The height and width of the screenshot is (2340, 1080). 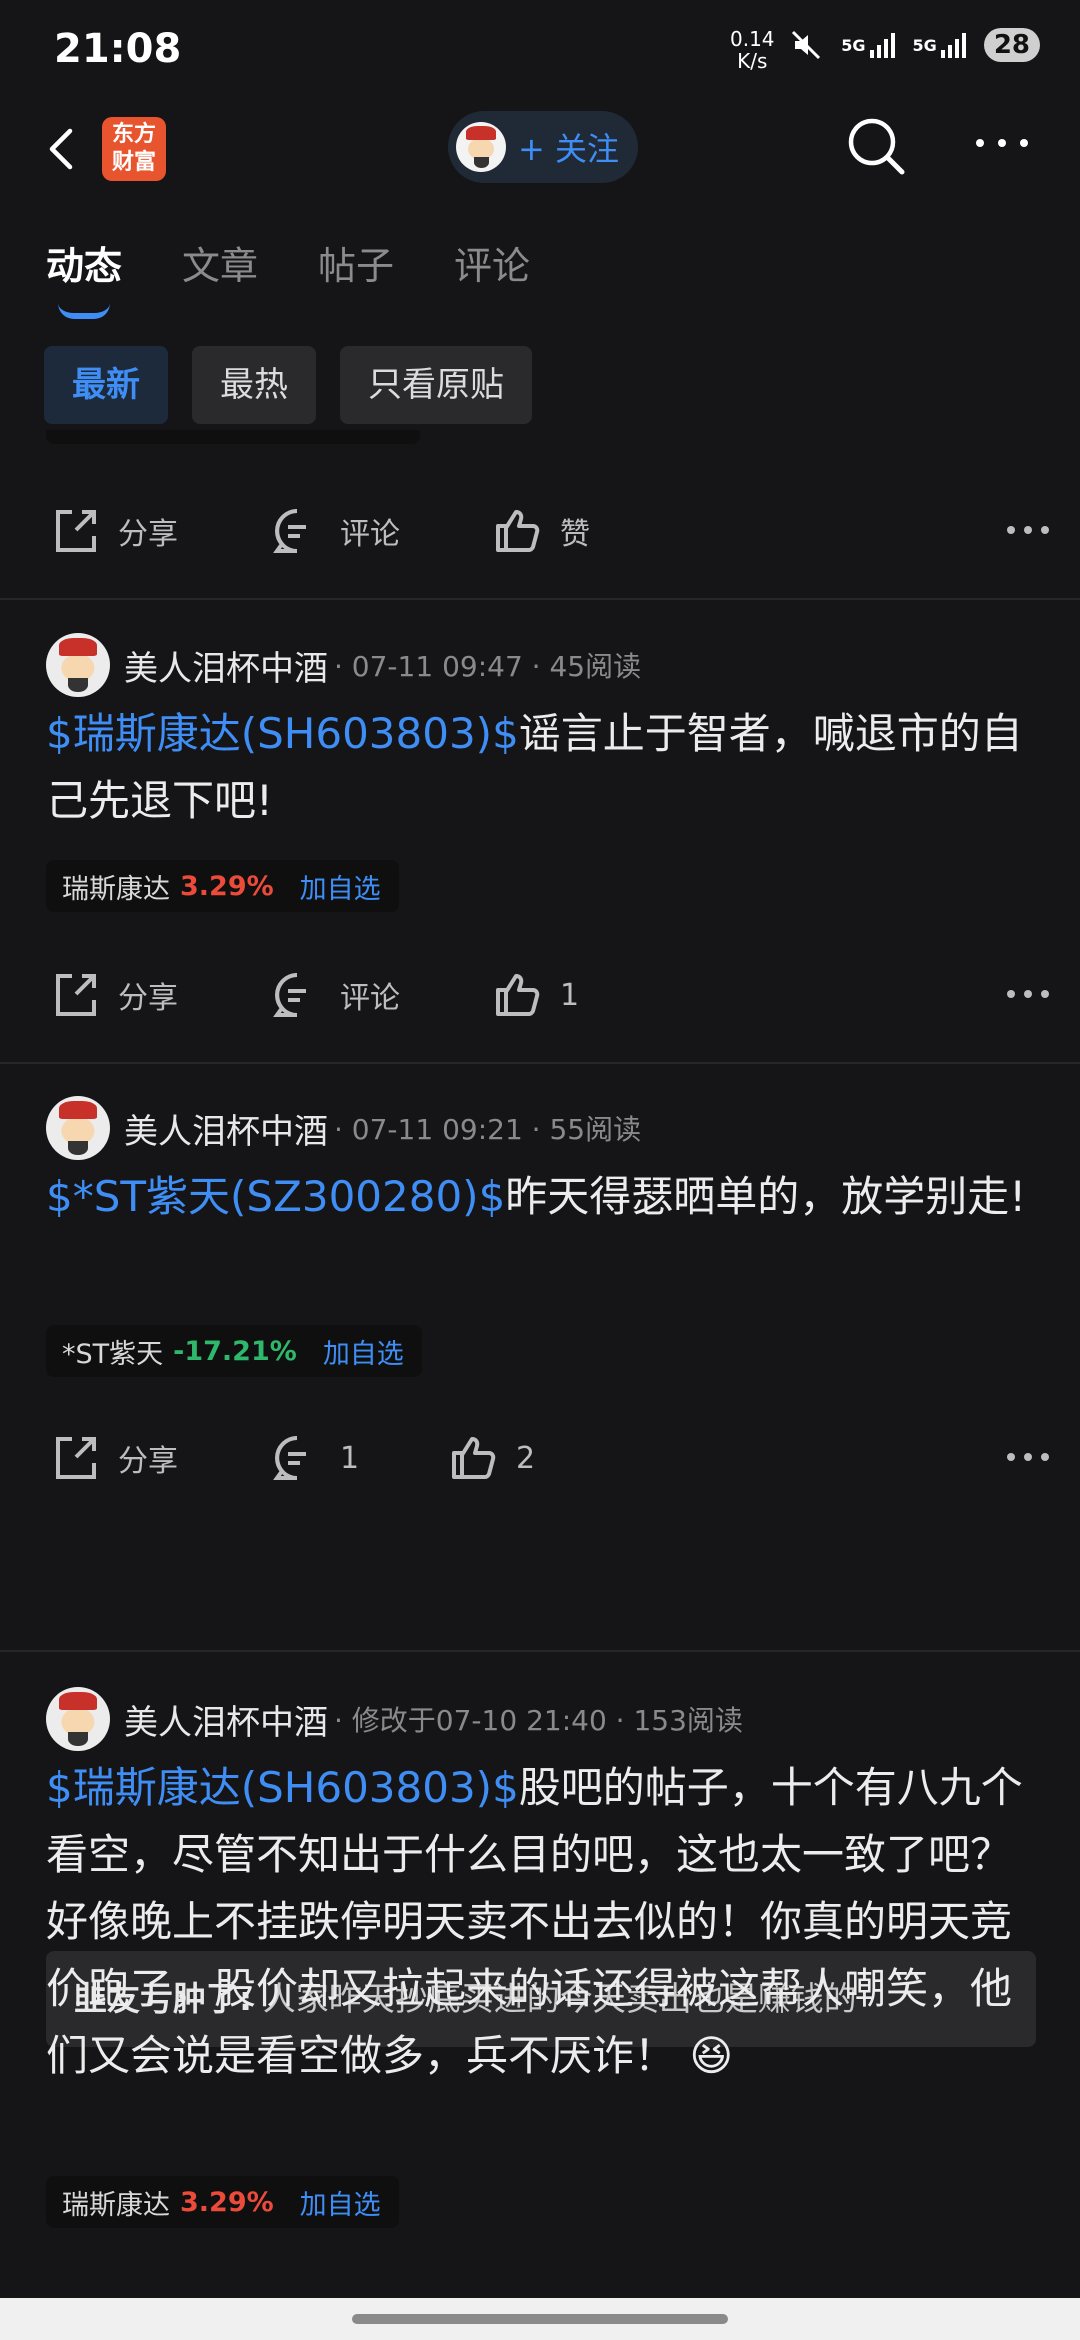 What do you see at coordinates (766, 1196) in the screenshot?
I see `post-text: 昨天得瑟晒单的，放学别走!` at bounding box center [766, 1196].